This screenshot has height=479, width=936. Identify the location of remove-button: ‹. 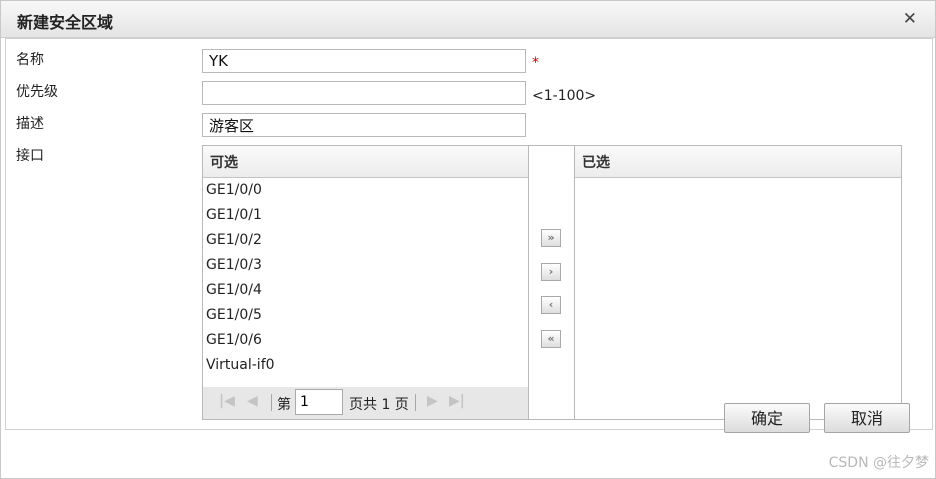
(551, 305).